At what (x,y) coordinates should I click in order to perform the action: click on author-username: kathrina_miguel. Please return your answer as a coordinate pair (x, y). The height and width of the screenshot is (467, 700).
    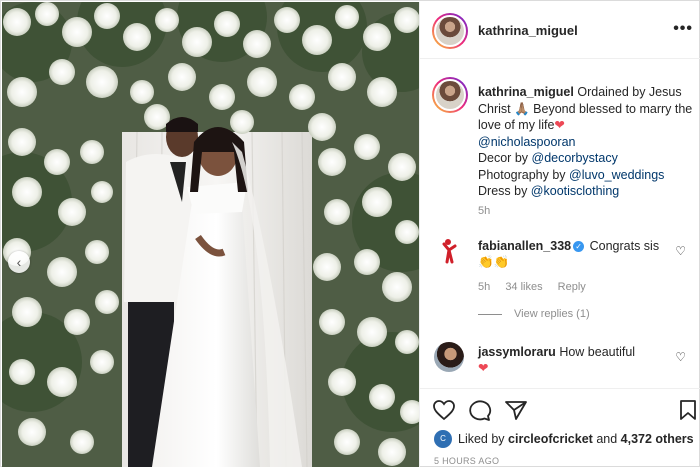
    Looking at the image, I should click on (528, 30).